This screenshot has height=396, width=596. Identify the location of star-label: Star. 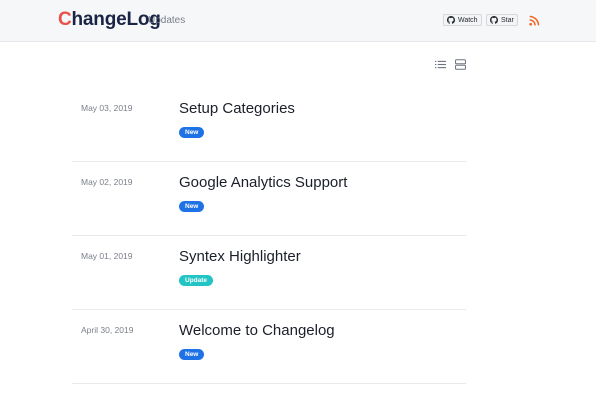
(507, 20).